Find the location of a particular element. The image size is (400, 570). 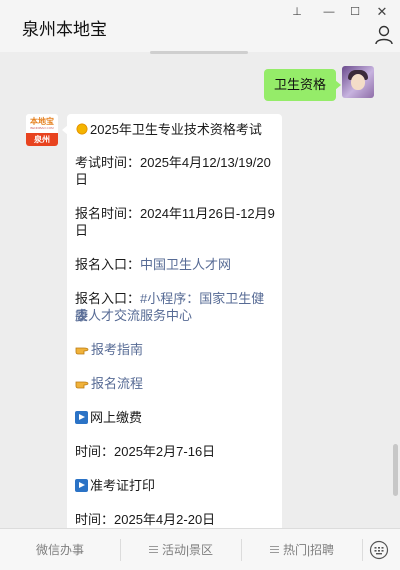

chat-scrollbar is located at coordinates (395, 470).